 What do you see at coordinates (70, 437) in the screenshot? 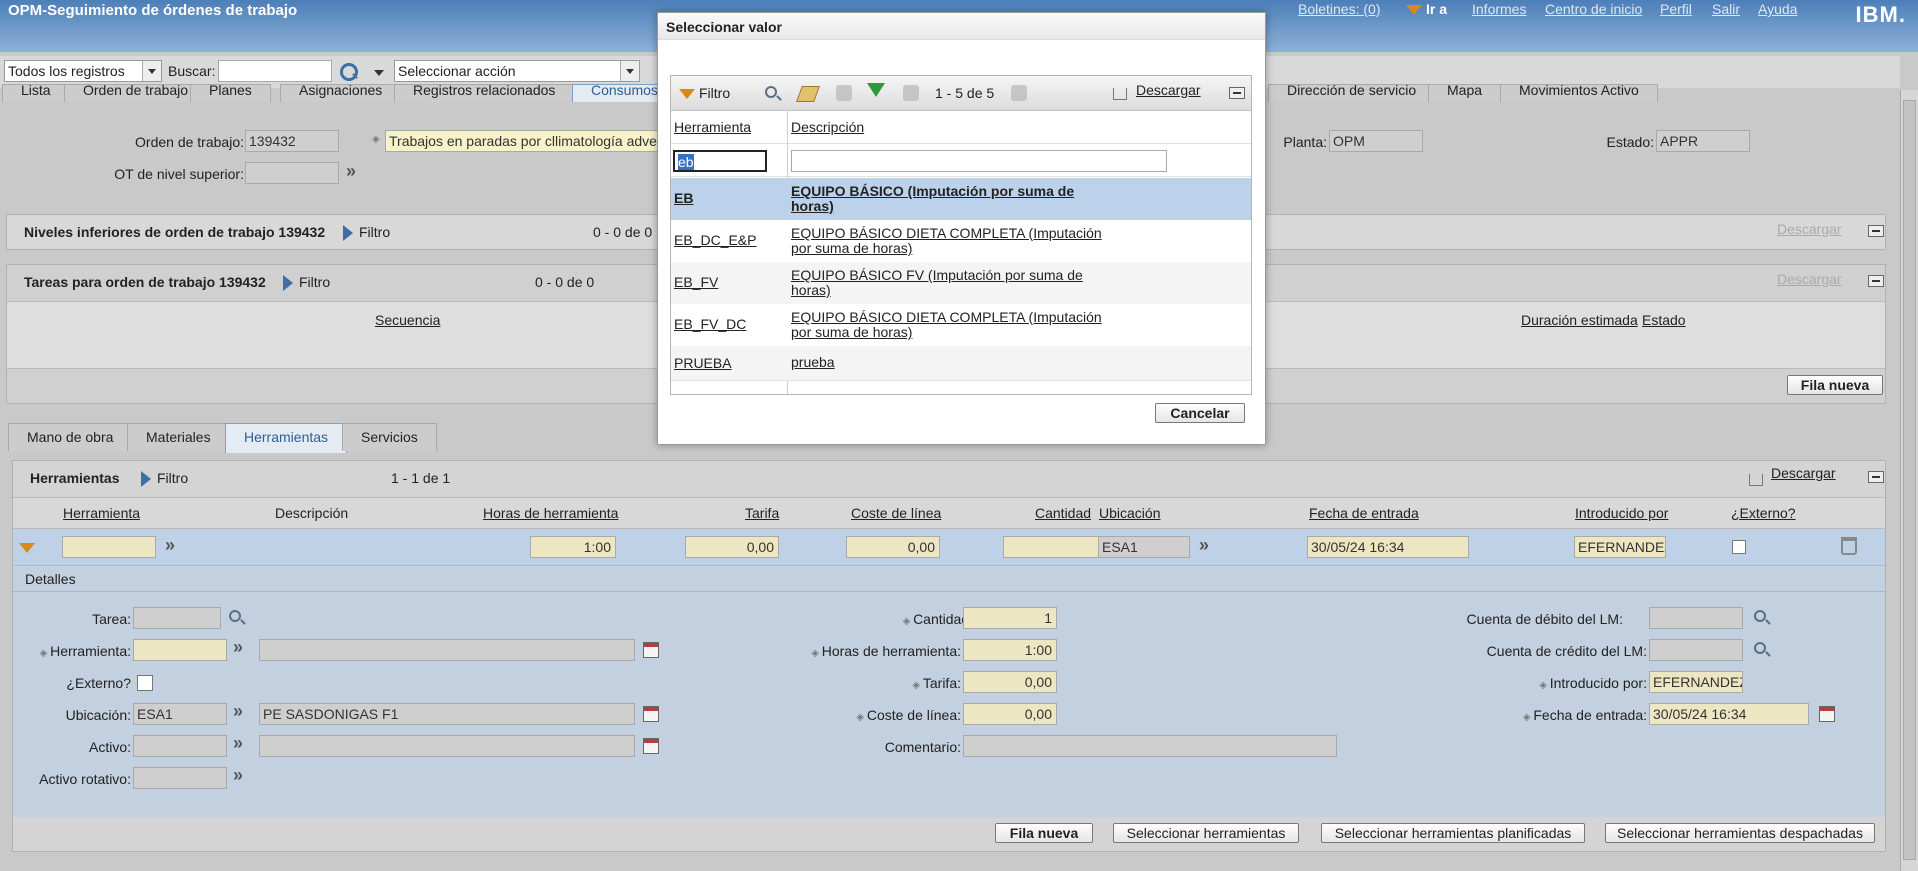
I see `tab-mano-obra: Mano de obra` at bounding box center [70, 437].